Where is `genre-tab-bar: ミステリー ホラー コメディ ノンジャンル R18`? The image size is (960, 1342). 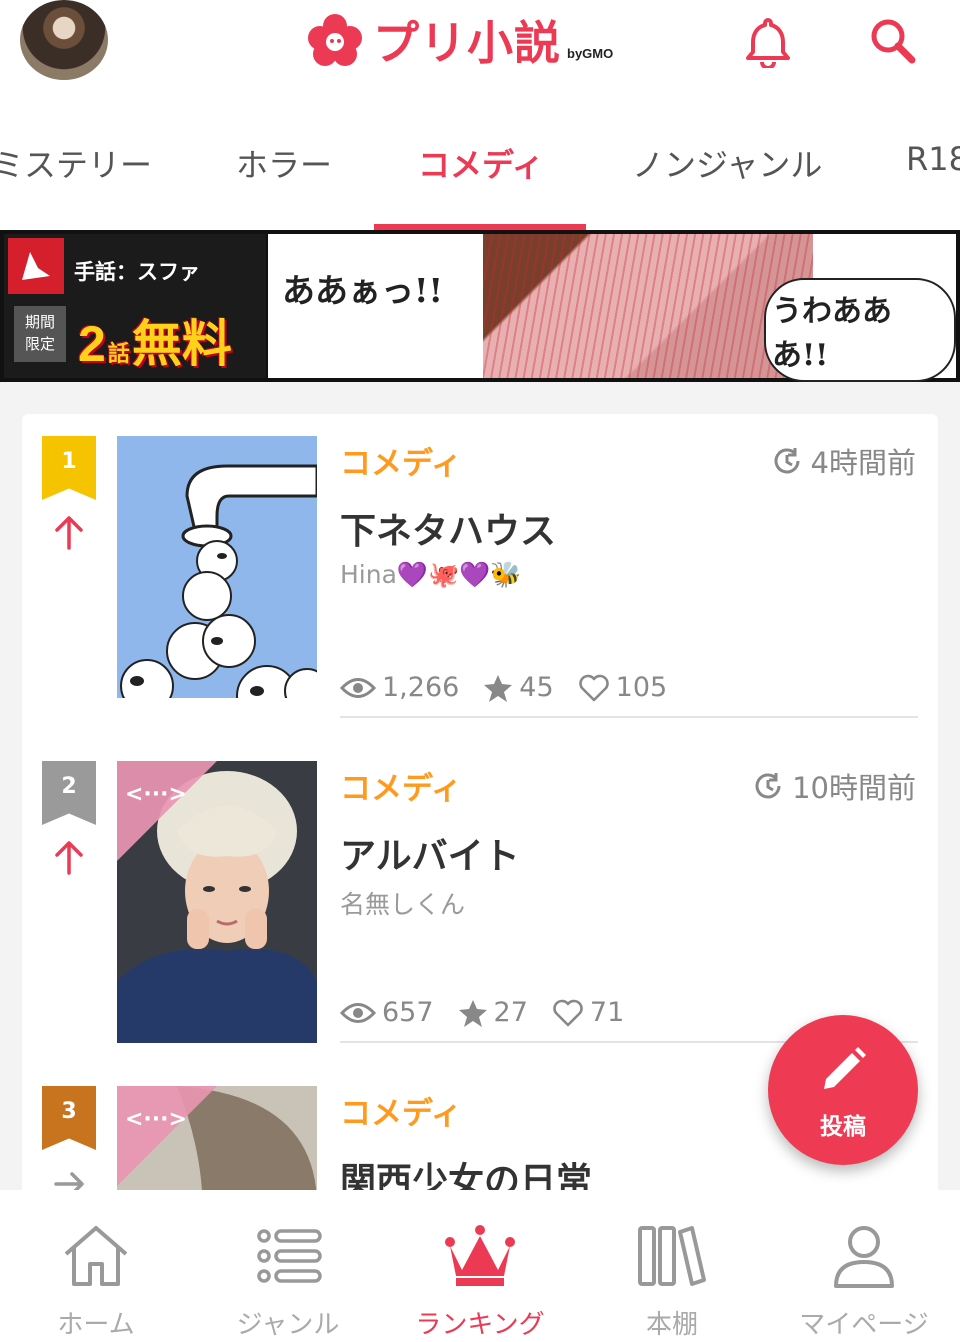 genre-tab-bar: ミステリー ホラー コメディ ノンジャンル R18 is located at coordinates (480, 165).